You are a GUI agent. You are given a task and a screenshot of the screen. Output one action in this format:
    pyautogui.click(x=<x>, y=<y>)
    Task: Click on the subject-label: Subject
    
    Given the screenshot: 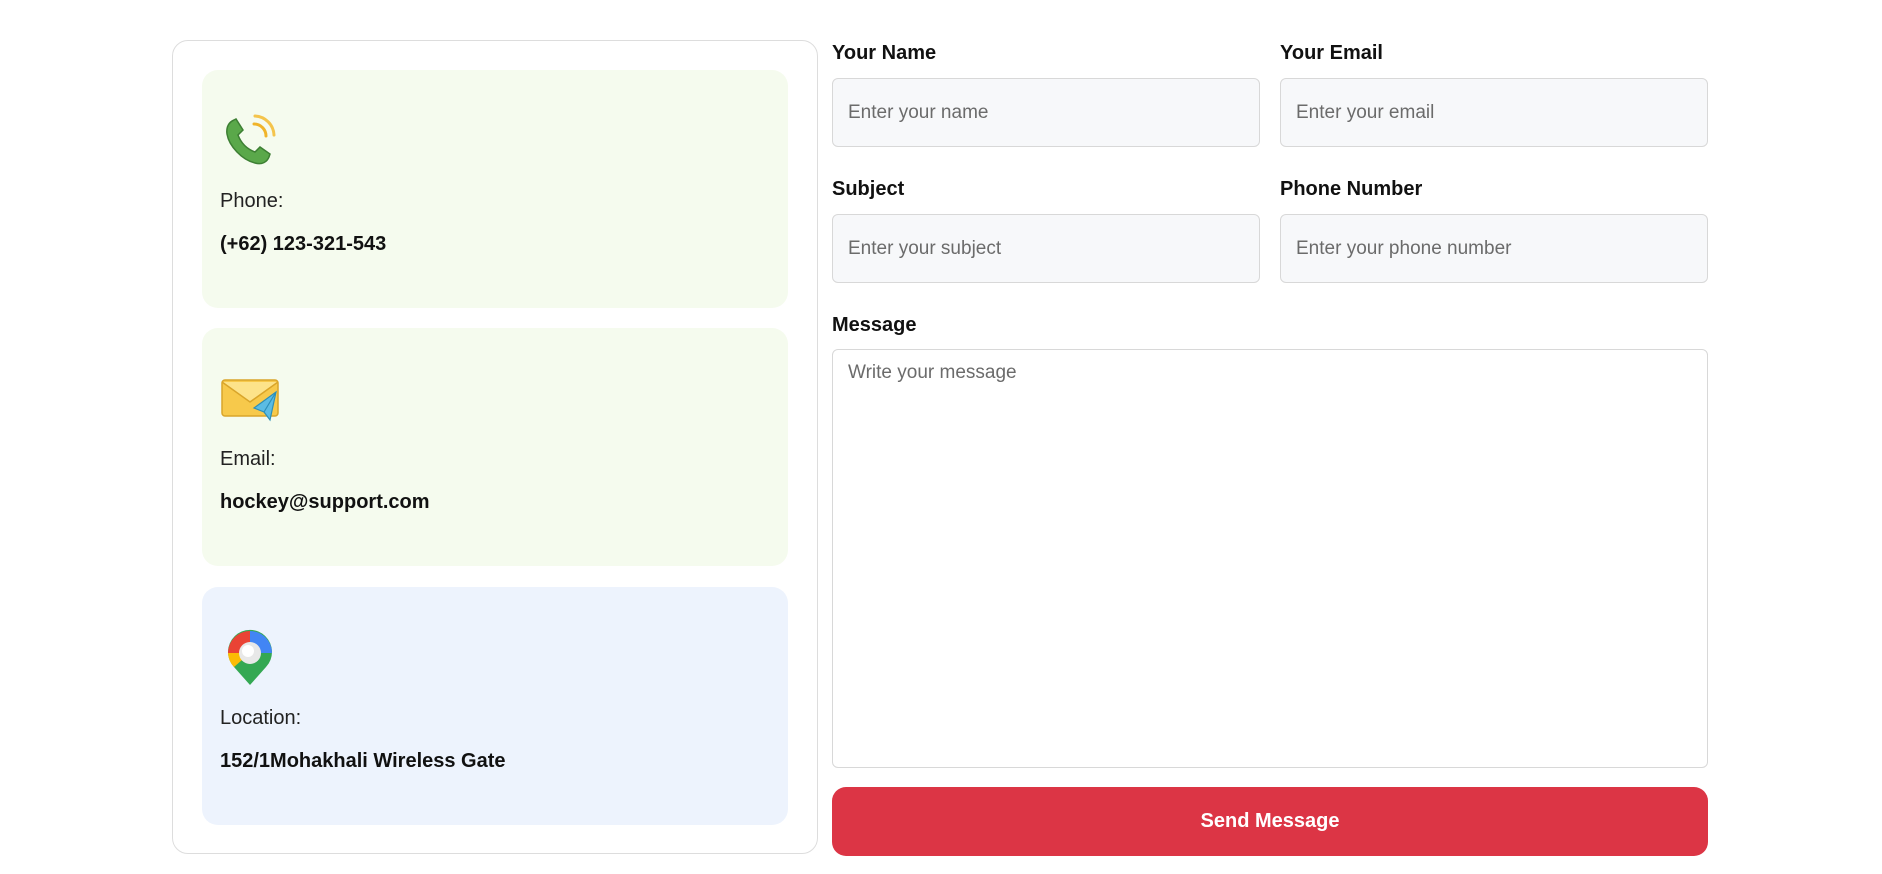 What is the action you would take?
    pyautogui.click(x=868, y=189)
    